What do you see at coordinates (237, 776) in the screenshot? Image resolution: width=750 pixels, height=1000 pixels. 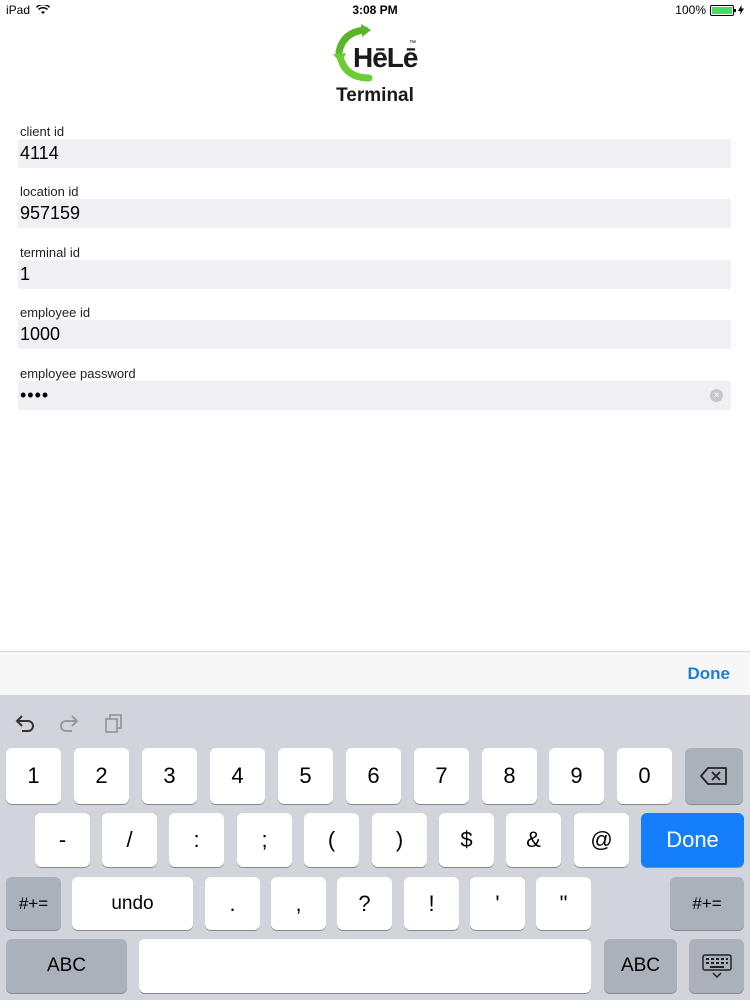 I see `key-4: 4` at bounding box center [237, 776].